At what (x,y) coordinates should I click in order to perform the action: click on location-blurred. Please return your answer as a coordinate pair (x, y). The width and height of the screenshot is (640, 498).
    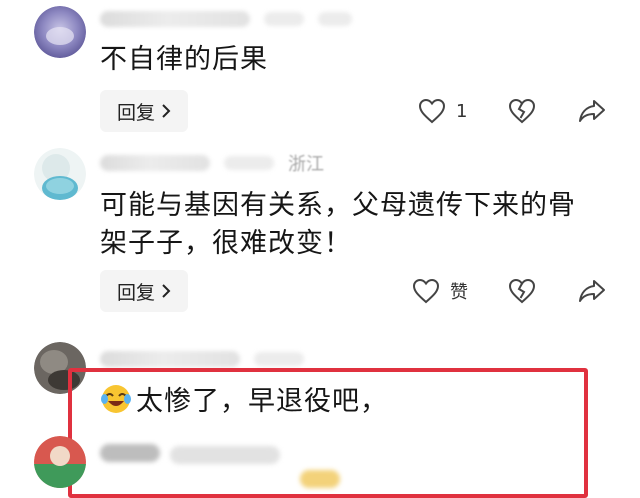
    Looking at the image, I should click on (335, 19).